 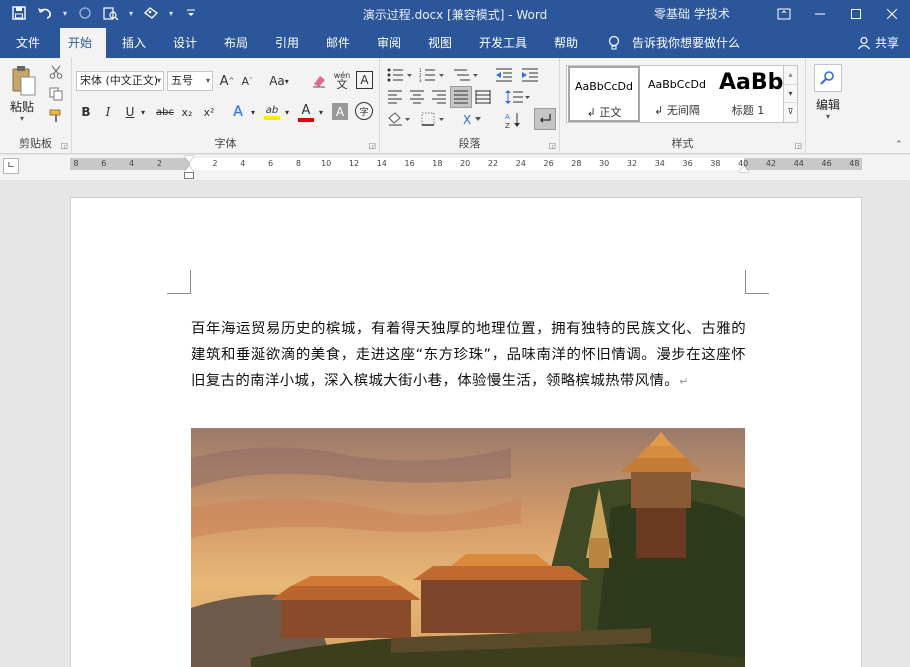 What do you see at coordinates (185, 43) in the screenshot?
I see `tab-design: 设计` at bounding box center [185, 43].